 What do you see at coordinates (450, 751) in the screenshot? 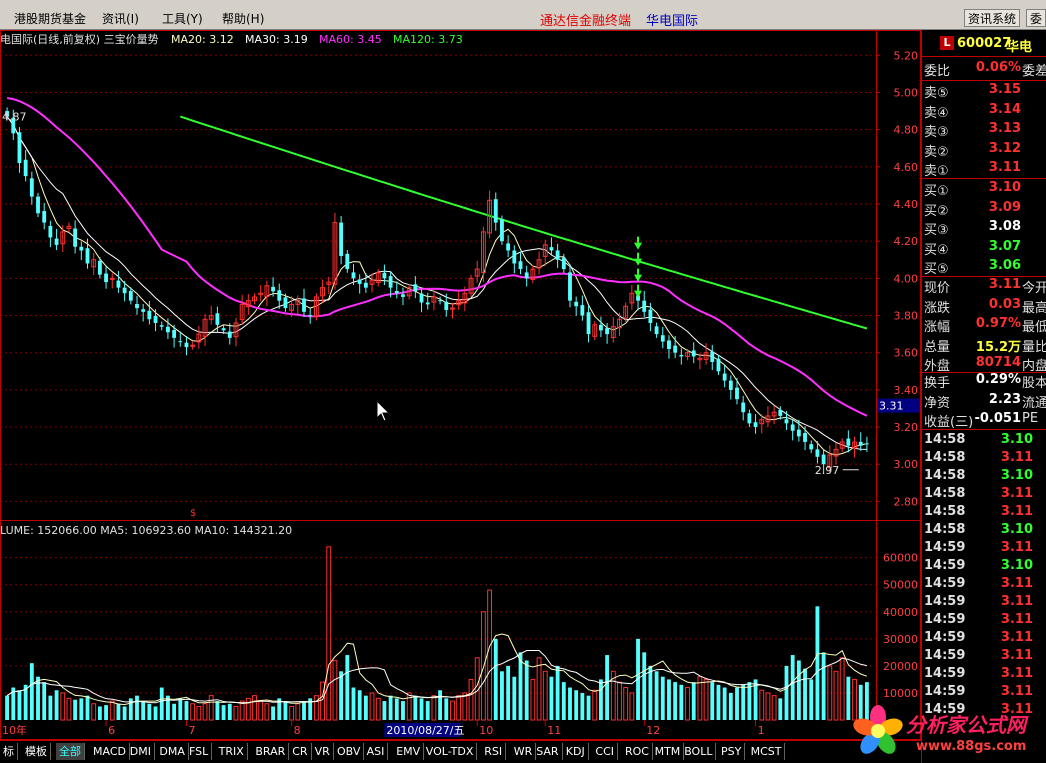
I see `tab-vol-tdx: VOL-TDX` at bounding box center [450, 751].